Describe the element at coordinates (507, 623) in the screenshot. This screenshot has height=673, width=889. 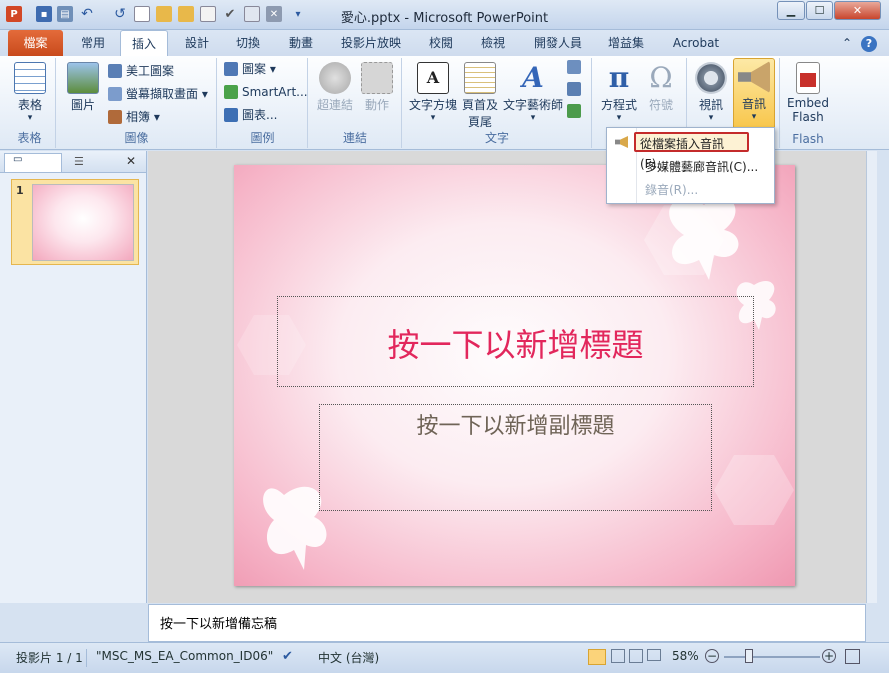
I see `notes-pane: 按一下以新增備忘稿` at that location.